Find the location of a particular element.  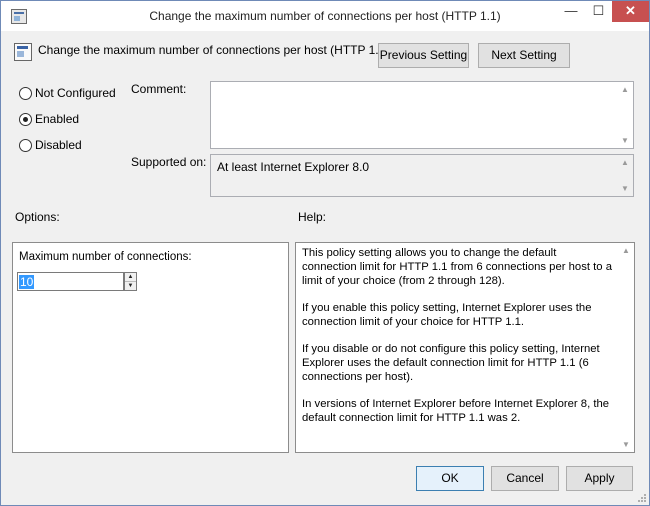

minimize-button: — is located at coordinates (571, 11).